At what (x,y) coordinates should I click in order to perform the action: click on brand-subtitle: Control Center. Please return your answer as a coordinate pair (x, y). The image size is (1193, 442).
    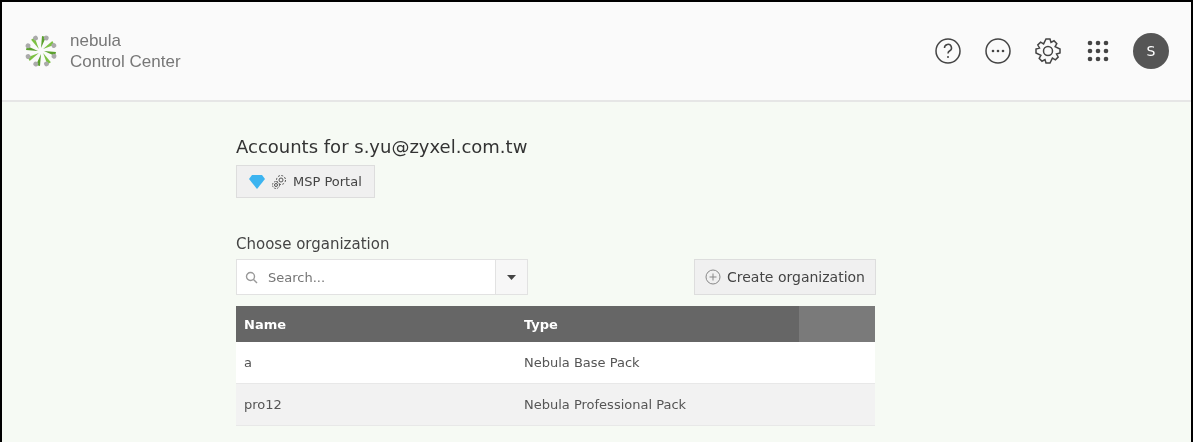
    Looking at the image, I should click on (125, 61).